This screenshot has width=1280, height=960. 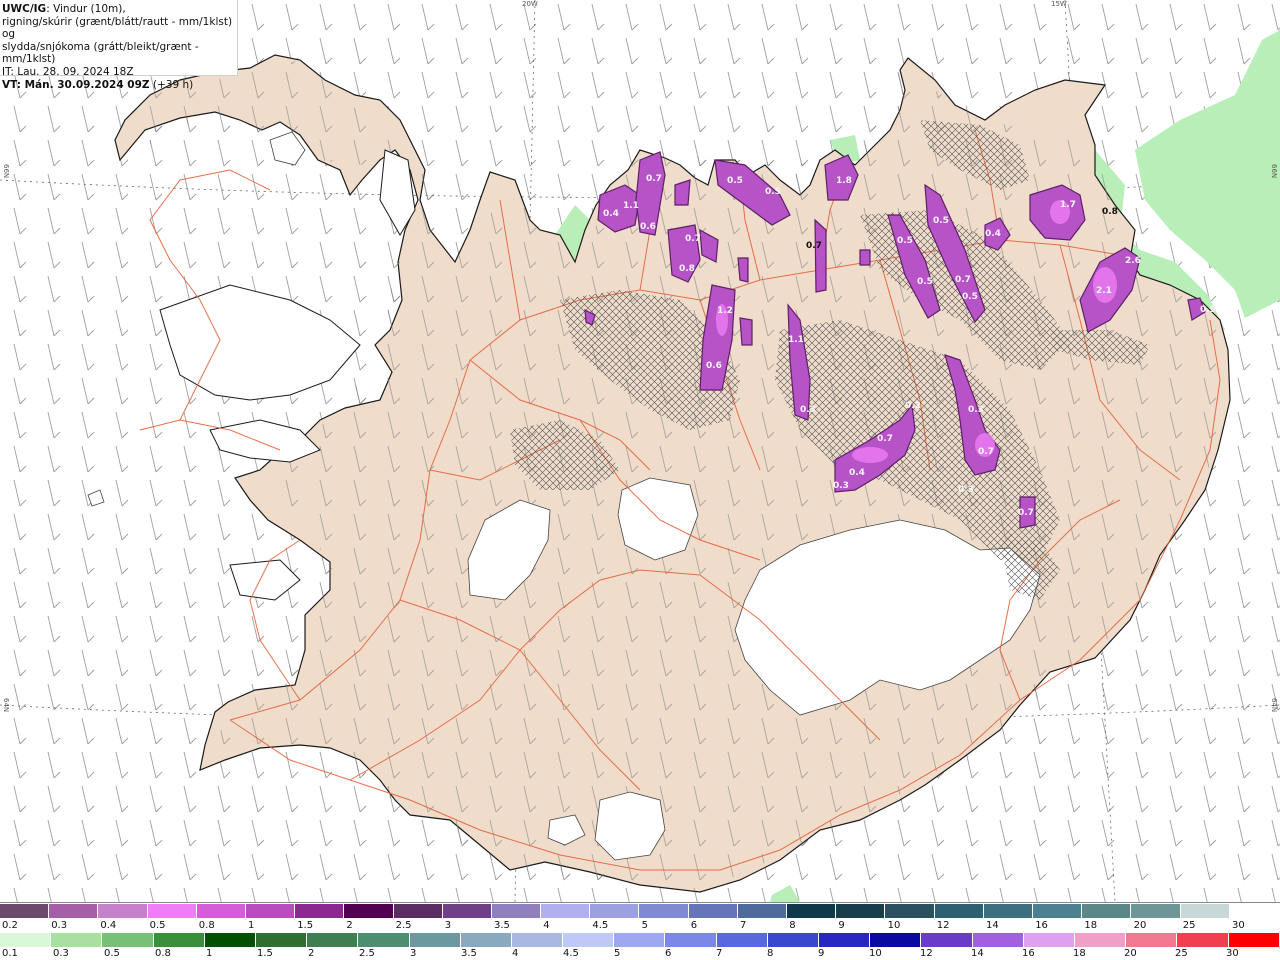 I want to click on product-title: : Vindur (10m),, so click(x=86, y=9).